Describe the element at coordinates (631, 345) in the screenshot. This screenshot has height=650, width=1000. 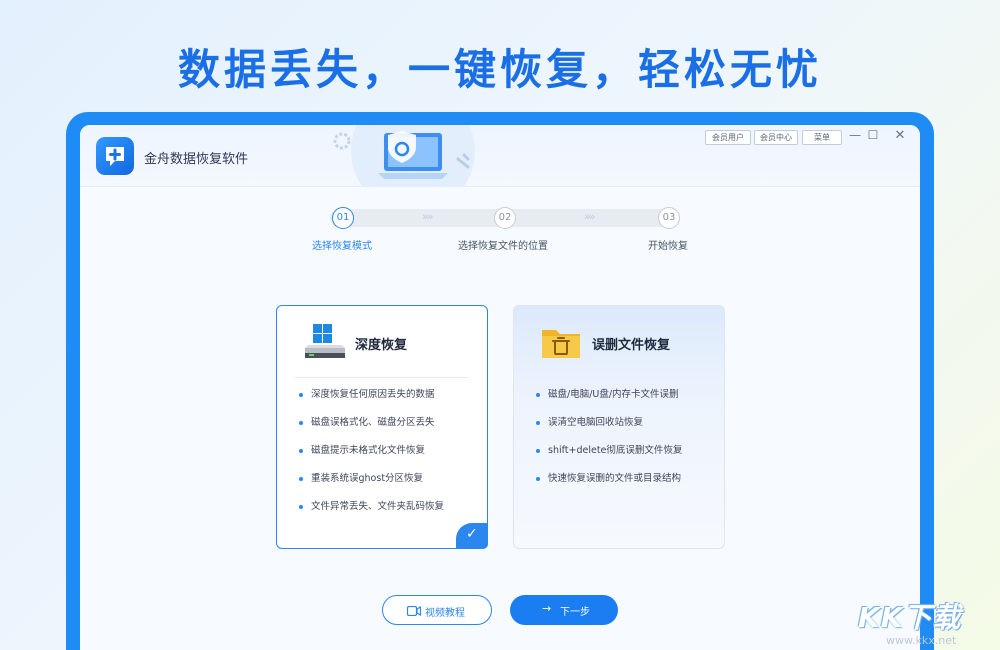
I see `deleted-file-recovery-title: 误删文件恢复` at that location.